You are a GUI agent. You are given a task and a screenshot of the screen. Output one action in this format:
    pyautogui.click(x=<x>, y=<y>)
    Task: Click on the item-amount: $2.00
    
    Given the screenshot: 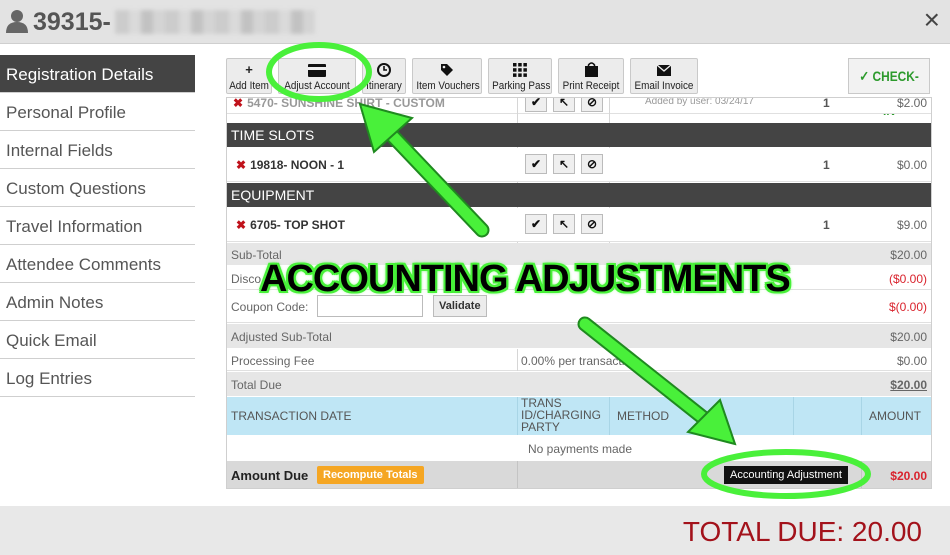 What is the action you would take?
    pyautogui.click(x=911, y=103)
    